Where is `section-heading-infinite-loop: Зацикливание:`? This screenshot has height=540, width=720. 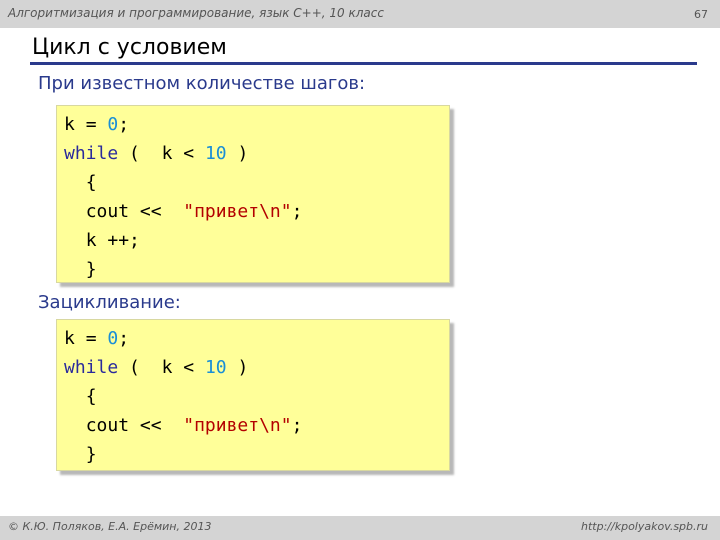 section-heading-infinite-loop: Зацикливание: is located at coordinates (109, 302).